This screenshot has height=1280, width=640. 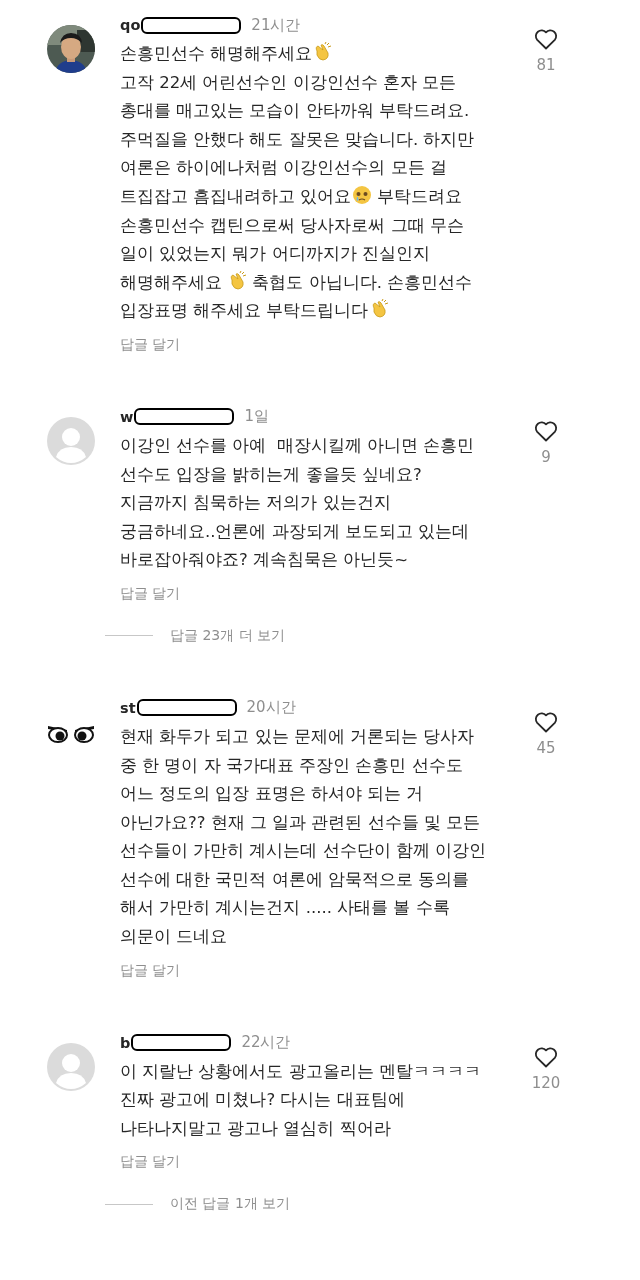 What do you see at coordinates (266, 1043) in the screenshot?
I see `timestamp: 22시간` at bounding box center [266, 1043].